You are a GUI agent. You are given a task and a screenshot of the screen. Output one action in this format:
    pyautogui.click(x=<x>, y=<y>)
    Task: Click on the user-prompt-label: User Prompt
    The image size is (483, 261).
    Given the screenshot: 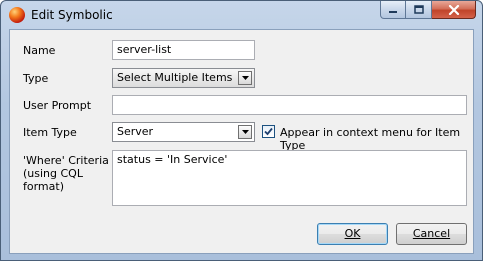 What is the action you would take?
    pyautogui.click(x=57, y=105)
    